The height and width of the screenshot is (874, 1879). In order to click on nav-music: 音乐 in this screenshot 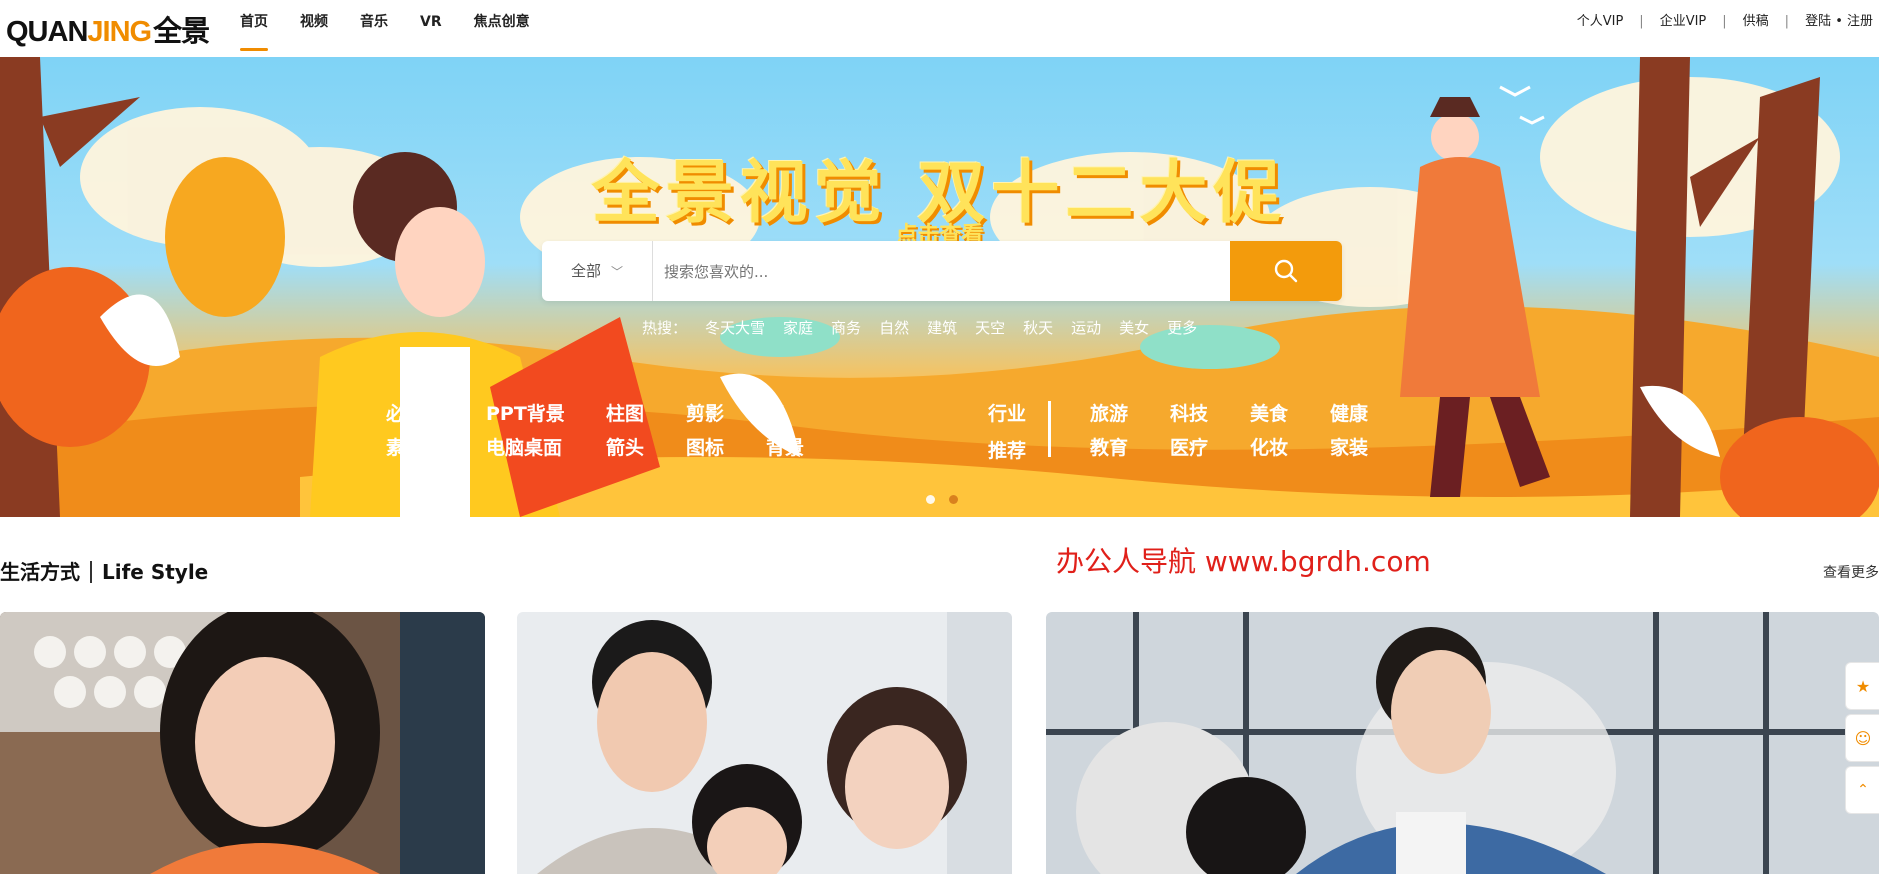, I will do `click(374, 28)`.